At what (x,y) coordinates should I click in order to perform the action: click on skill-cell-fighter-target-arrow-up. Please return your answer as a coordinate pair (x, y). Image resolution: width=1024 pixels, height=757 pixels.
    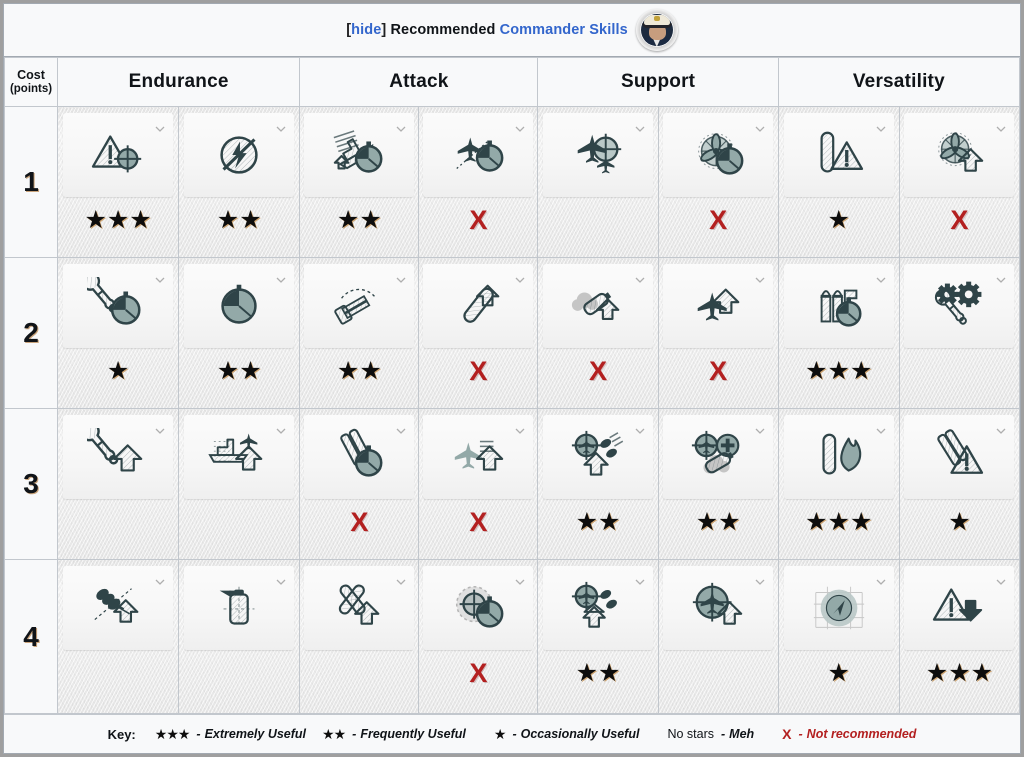
    Looking at the image, I should click on (718, 636).